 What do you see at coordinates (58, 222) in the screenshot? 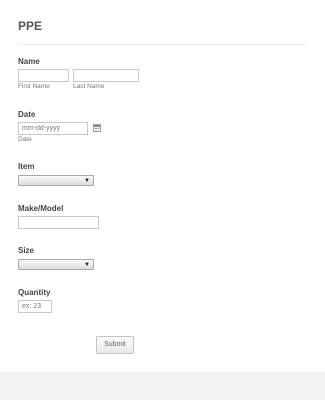
I see `make-model-input` at bounding box center [58, 222].